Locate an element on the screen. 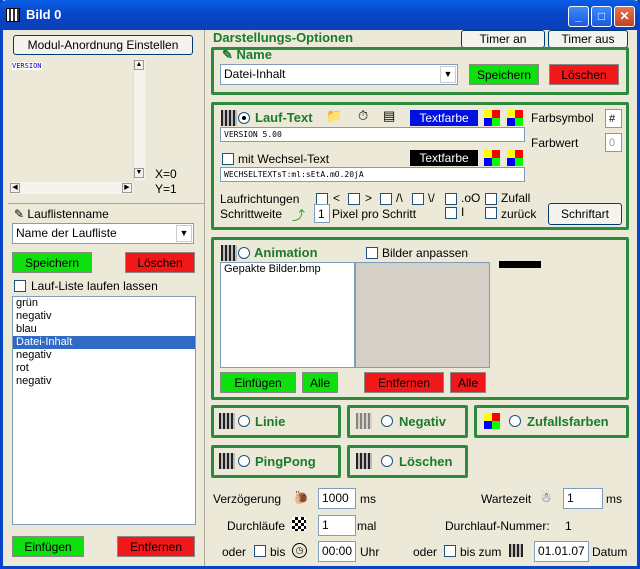  loeschen-radio is located at coordinates (387, 461).